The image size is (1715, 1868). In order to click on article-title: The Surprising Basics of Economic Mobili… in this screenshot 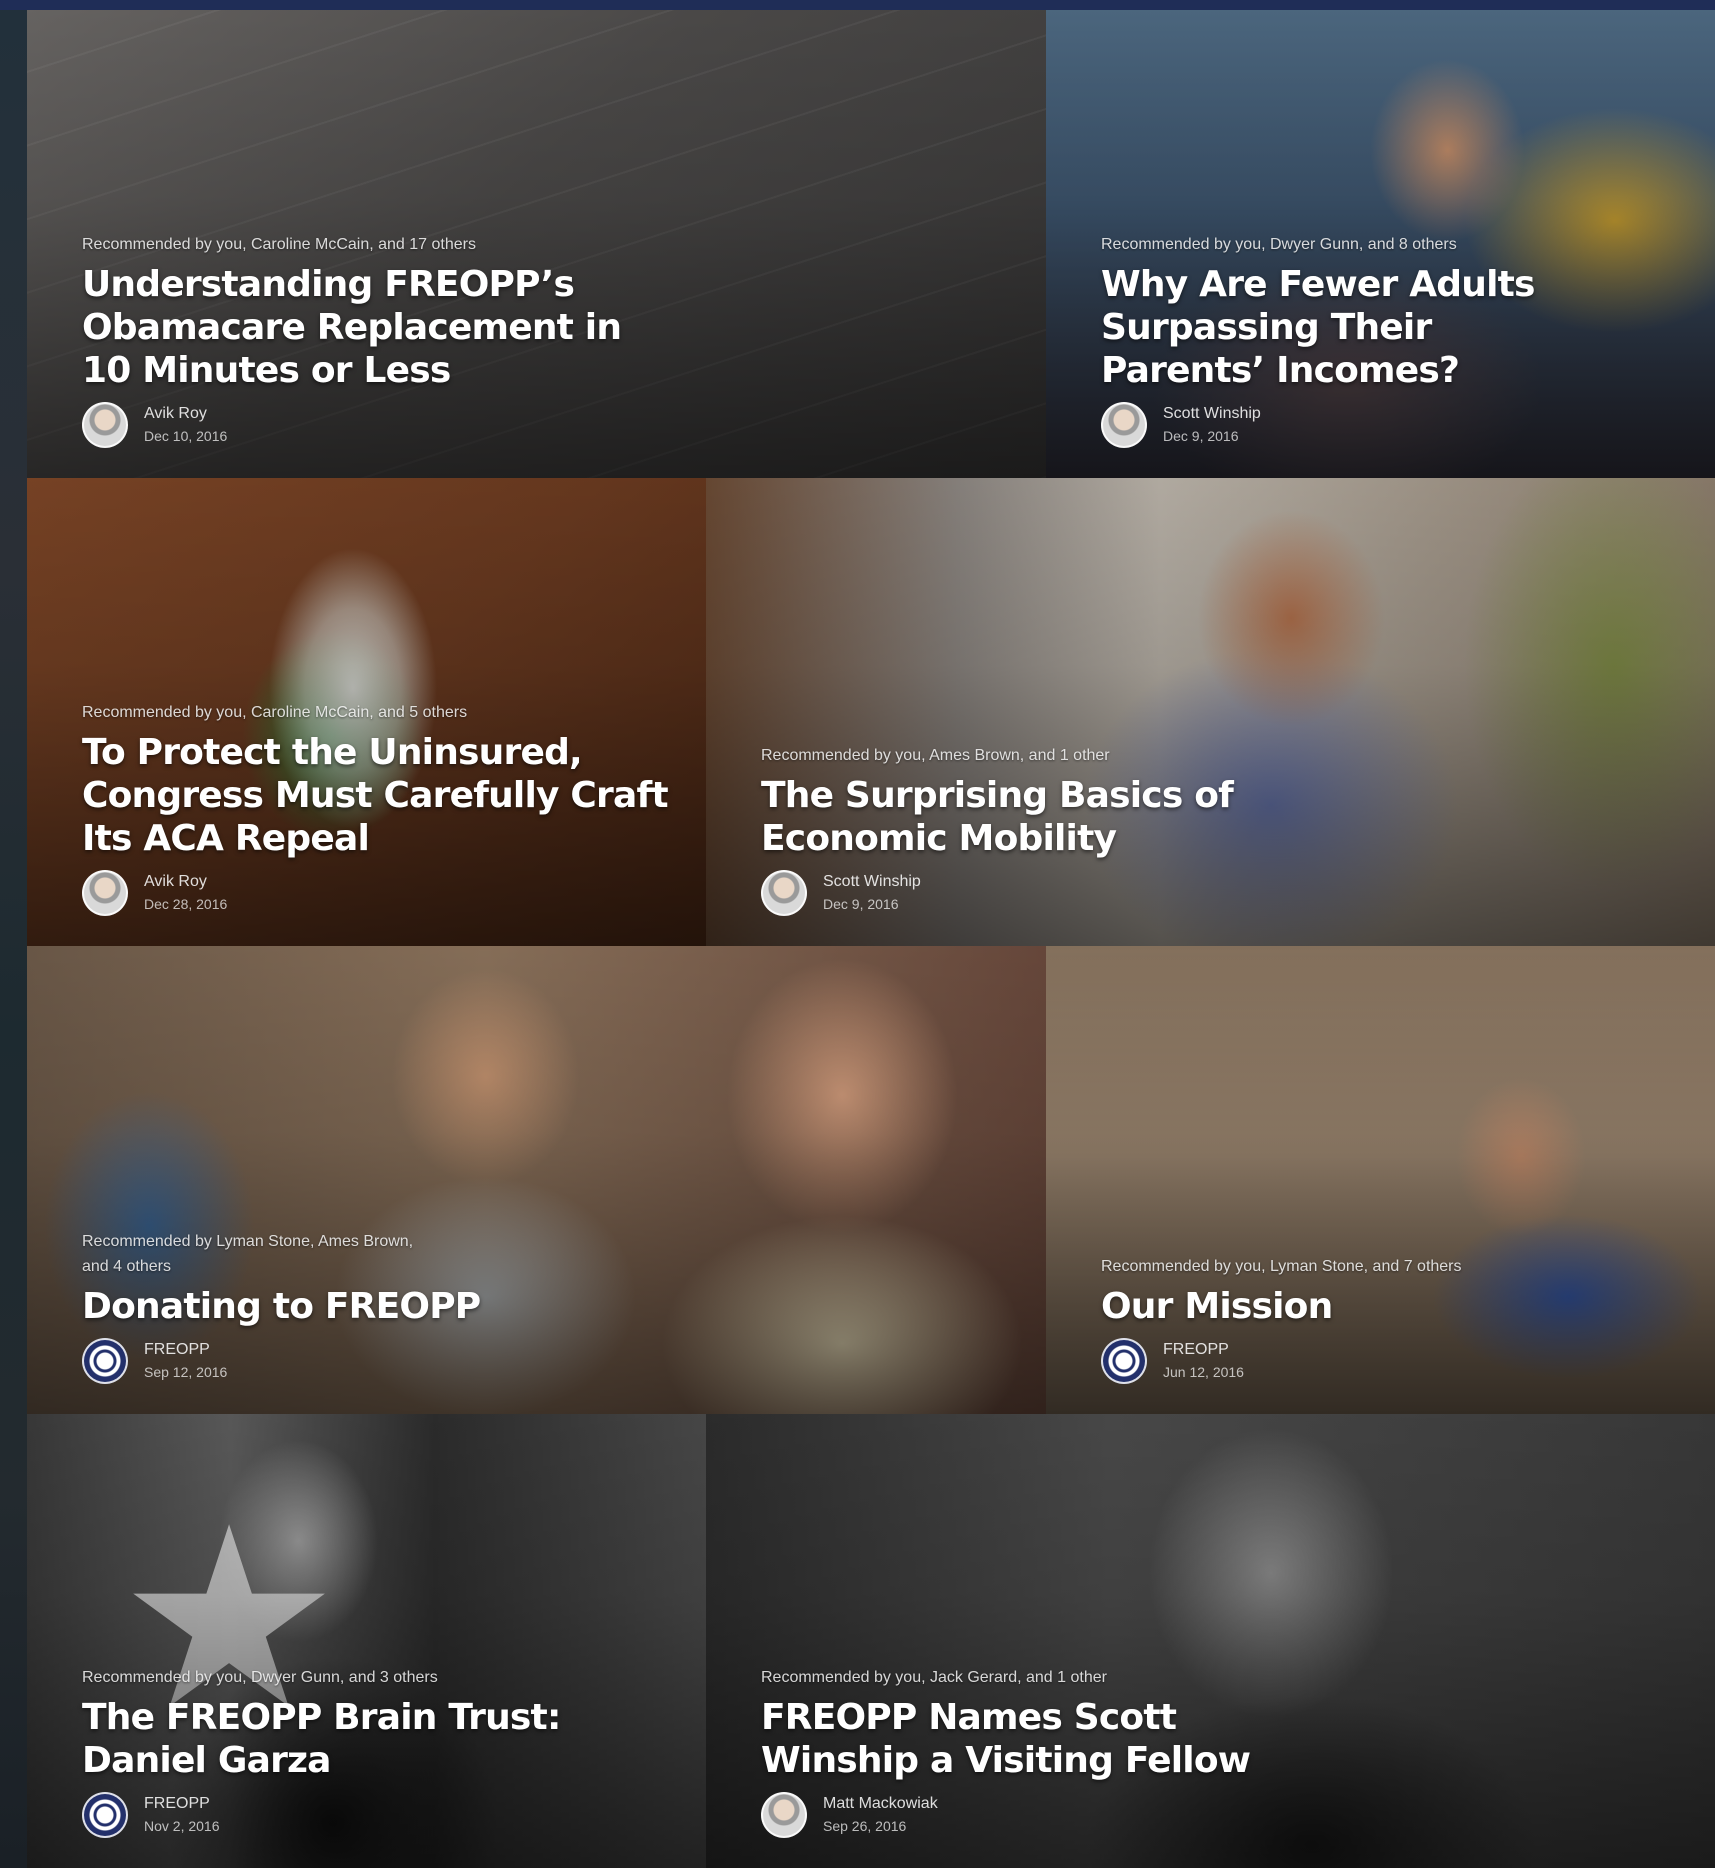, I will do `click(1223, 817)`.